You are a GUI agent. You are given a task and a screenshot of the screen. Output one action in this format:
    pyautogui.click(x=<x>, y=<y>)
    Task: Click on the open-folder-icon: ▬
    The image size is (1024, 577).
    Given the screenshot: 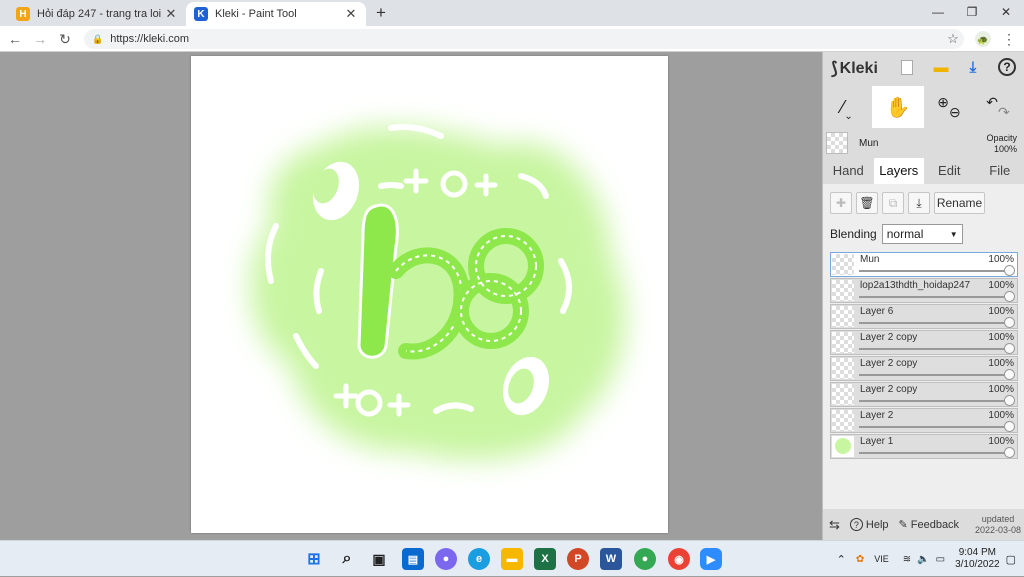 What is the action you would take?
    pyautogui.click(x=941, y=68)
    